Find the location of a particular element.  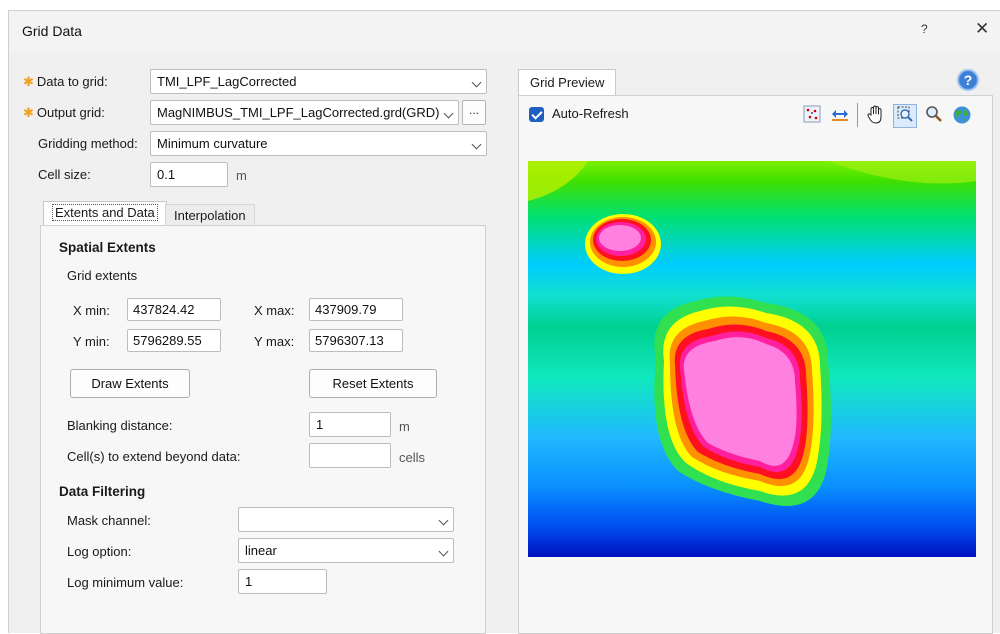

blanking-distance-input: 1 is located at coordinates (350, 424).